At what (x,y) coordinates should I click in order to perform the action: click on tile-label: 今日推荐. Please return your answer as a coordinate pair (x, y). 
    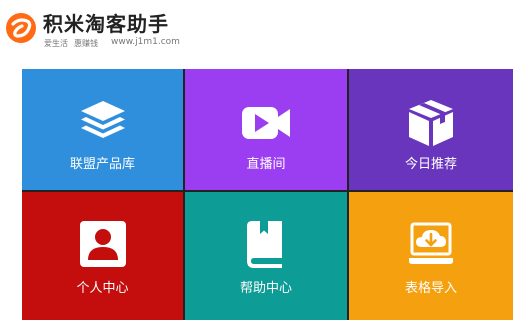
    Looking at the image, I should click on (430, 164).